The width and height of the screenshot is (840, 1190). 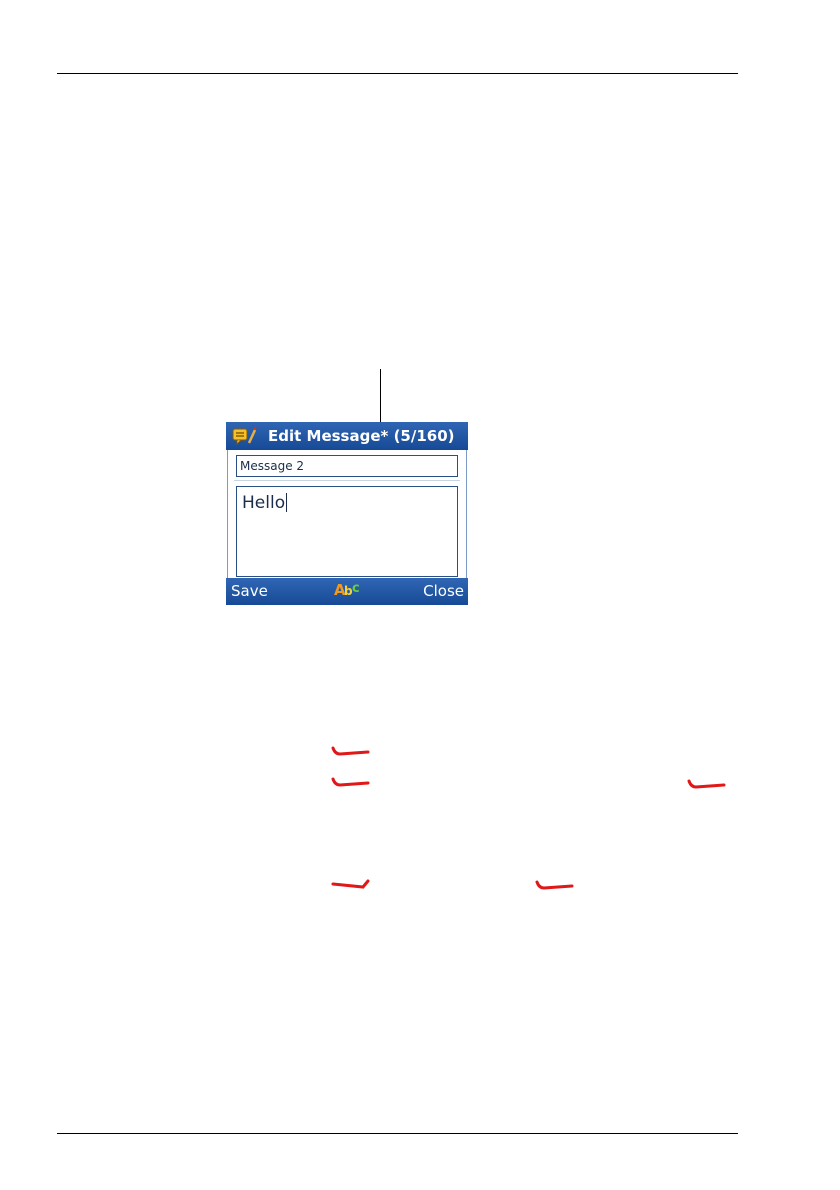 What do you see at coordinates (347, 531) in the screenshot?
I see `message-text-area: Hello` at bounding box center [347, 531].